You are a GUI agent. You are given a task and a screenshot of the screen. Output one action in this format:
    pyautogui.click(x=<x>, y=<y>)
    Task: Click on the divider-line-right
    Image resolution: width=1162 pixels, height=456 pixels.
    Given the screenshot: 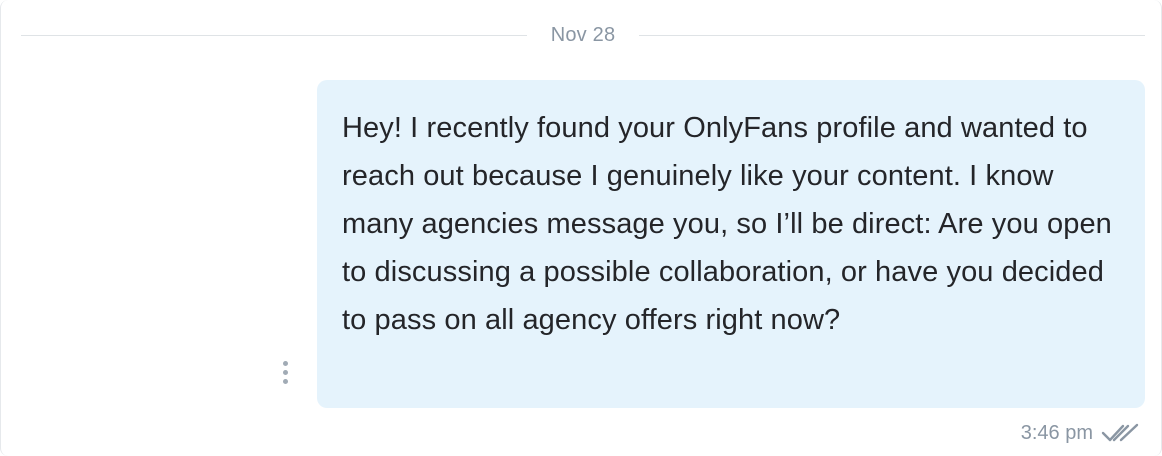 What is the action you would take?
    pyautogui.click(x=892, y=35)
    